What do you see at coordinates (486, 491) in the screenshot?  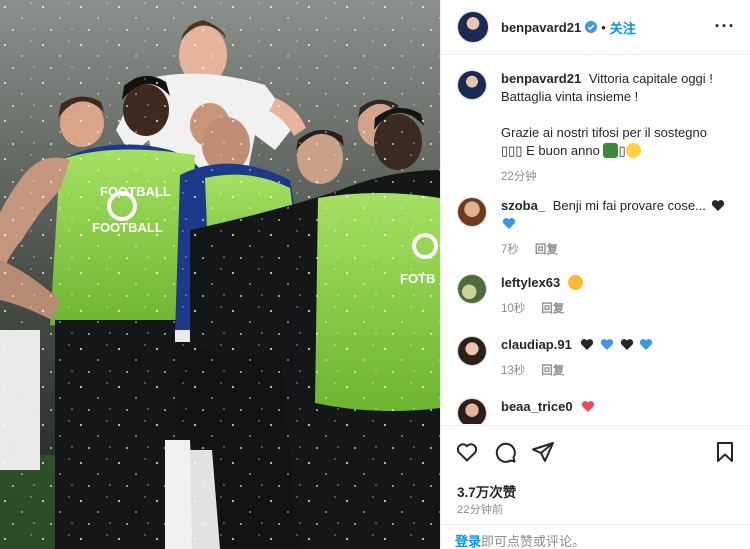 I see `likes-count: 3.7万次赞` at bounding box center [486, 491].